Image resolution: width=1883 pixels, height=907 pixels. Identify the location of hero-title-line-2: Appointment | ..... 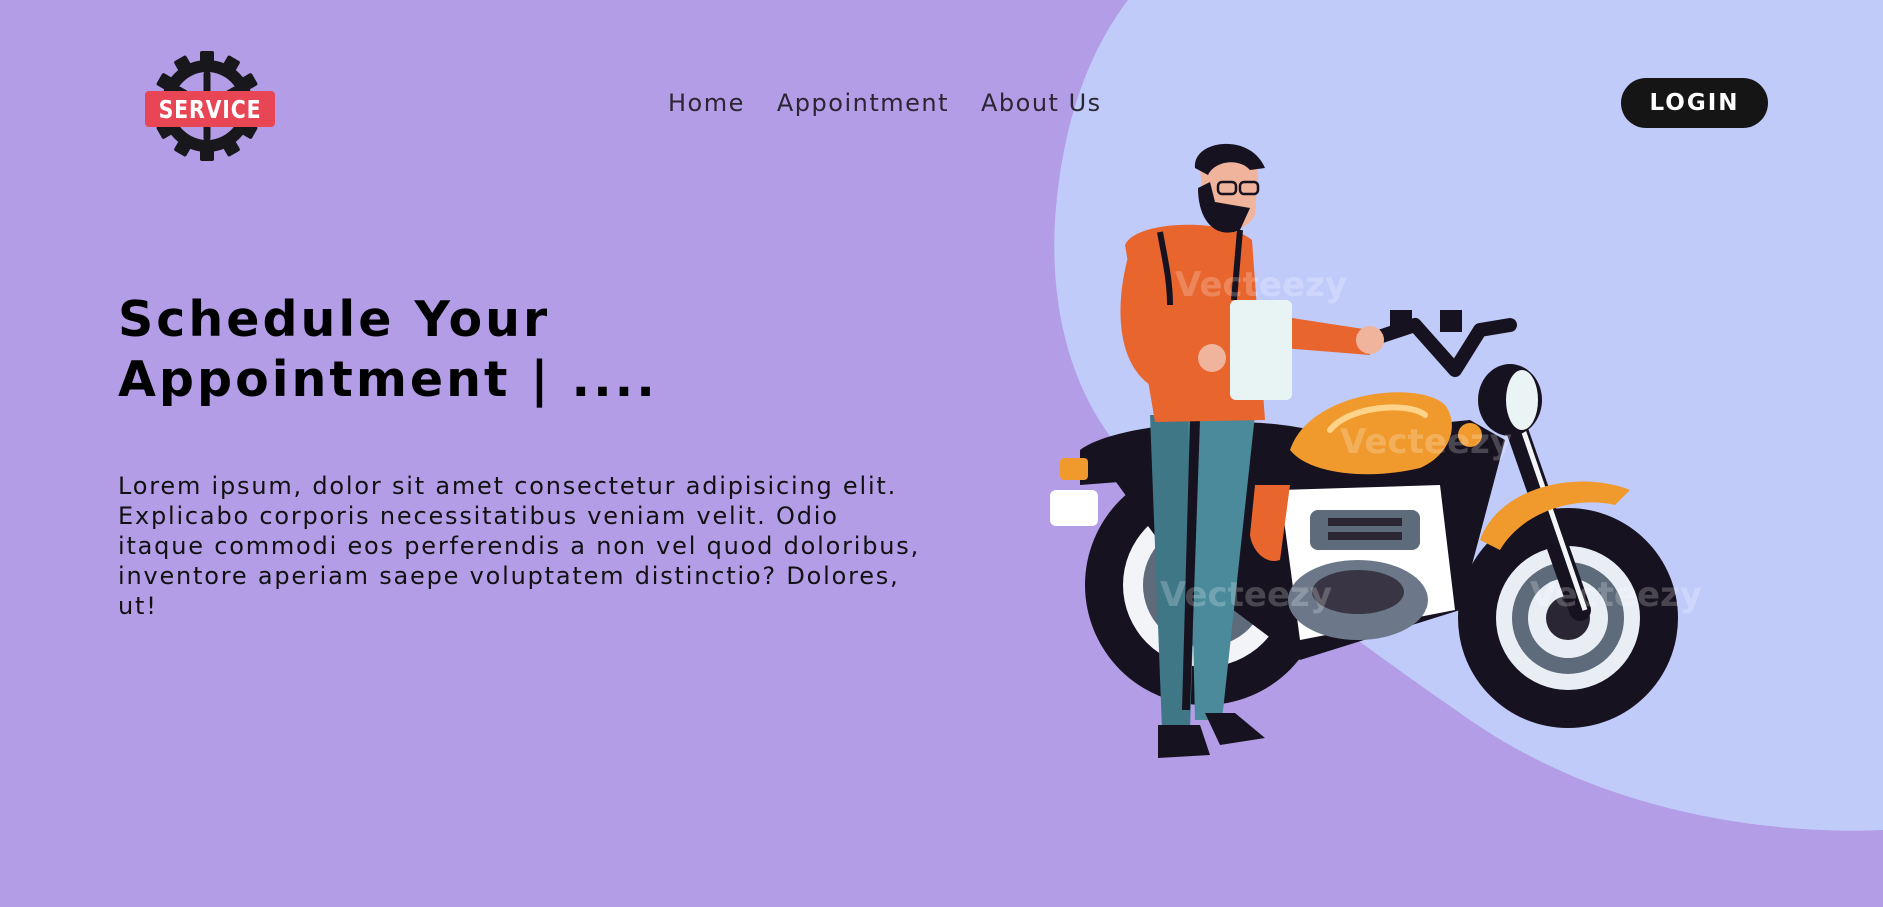
(388, 379).